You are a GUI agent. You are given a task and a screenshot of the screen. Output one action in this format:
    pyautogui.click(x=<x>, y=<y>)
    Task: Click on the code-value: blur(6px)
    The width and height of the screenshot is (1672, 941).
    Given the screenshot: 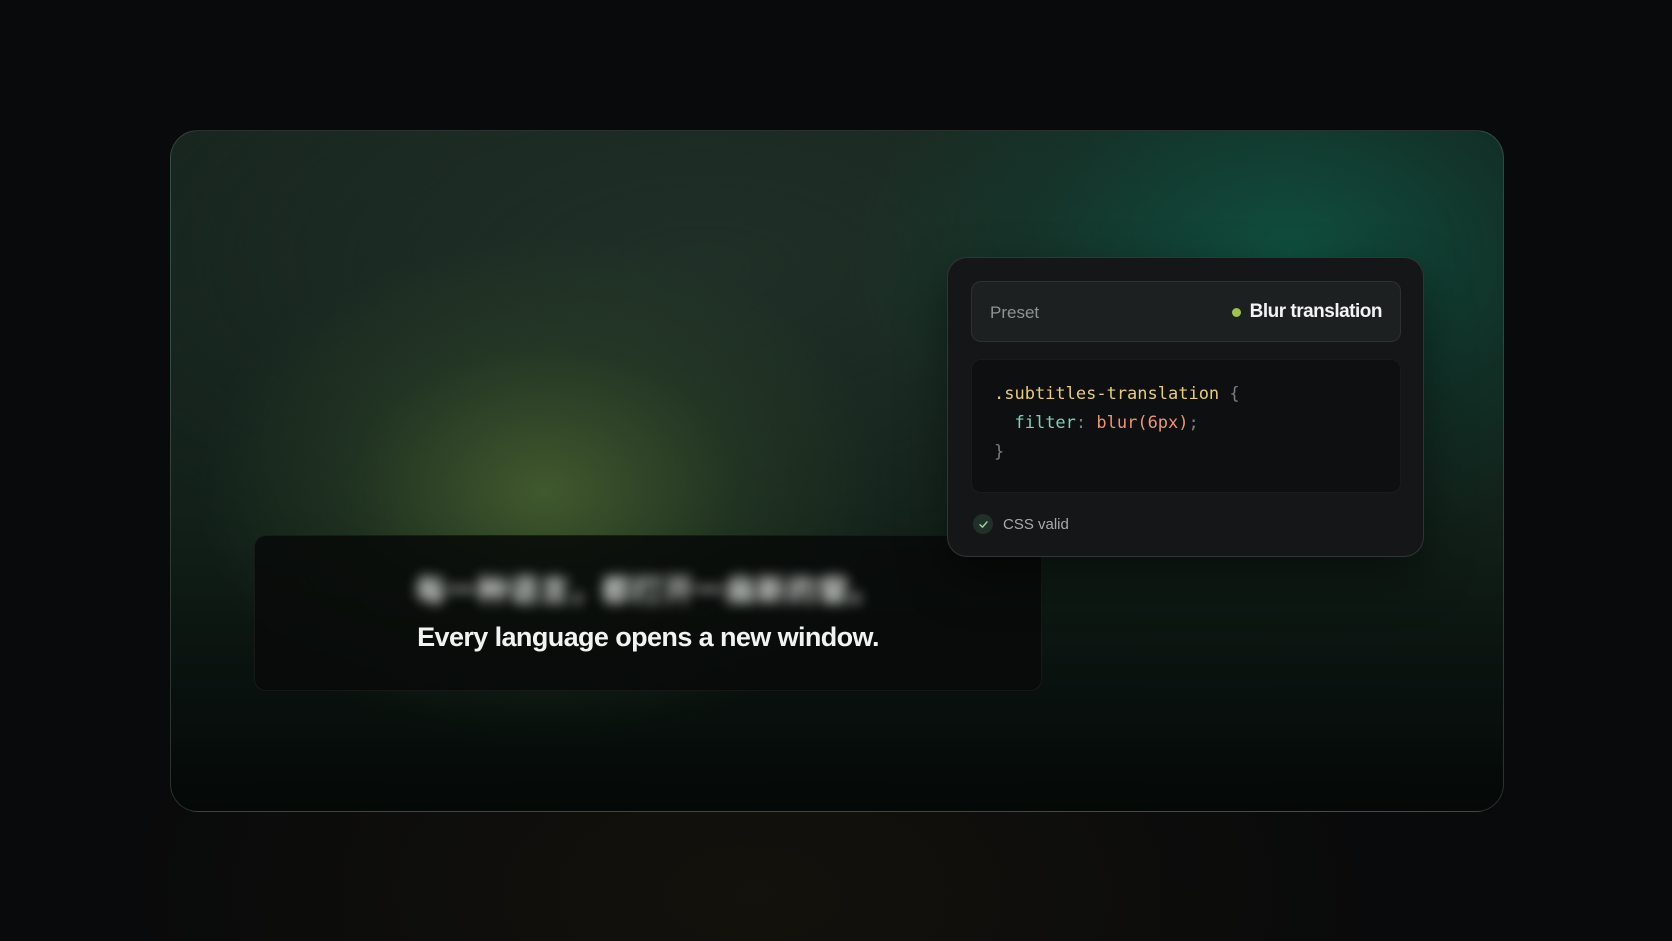 What is the action you would take?
    pyautogui.click(x=1142, y=423)
    